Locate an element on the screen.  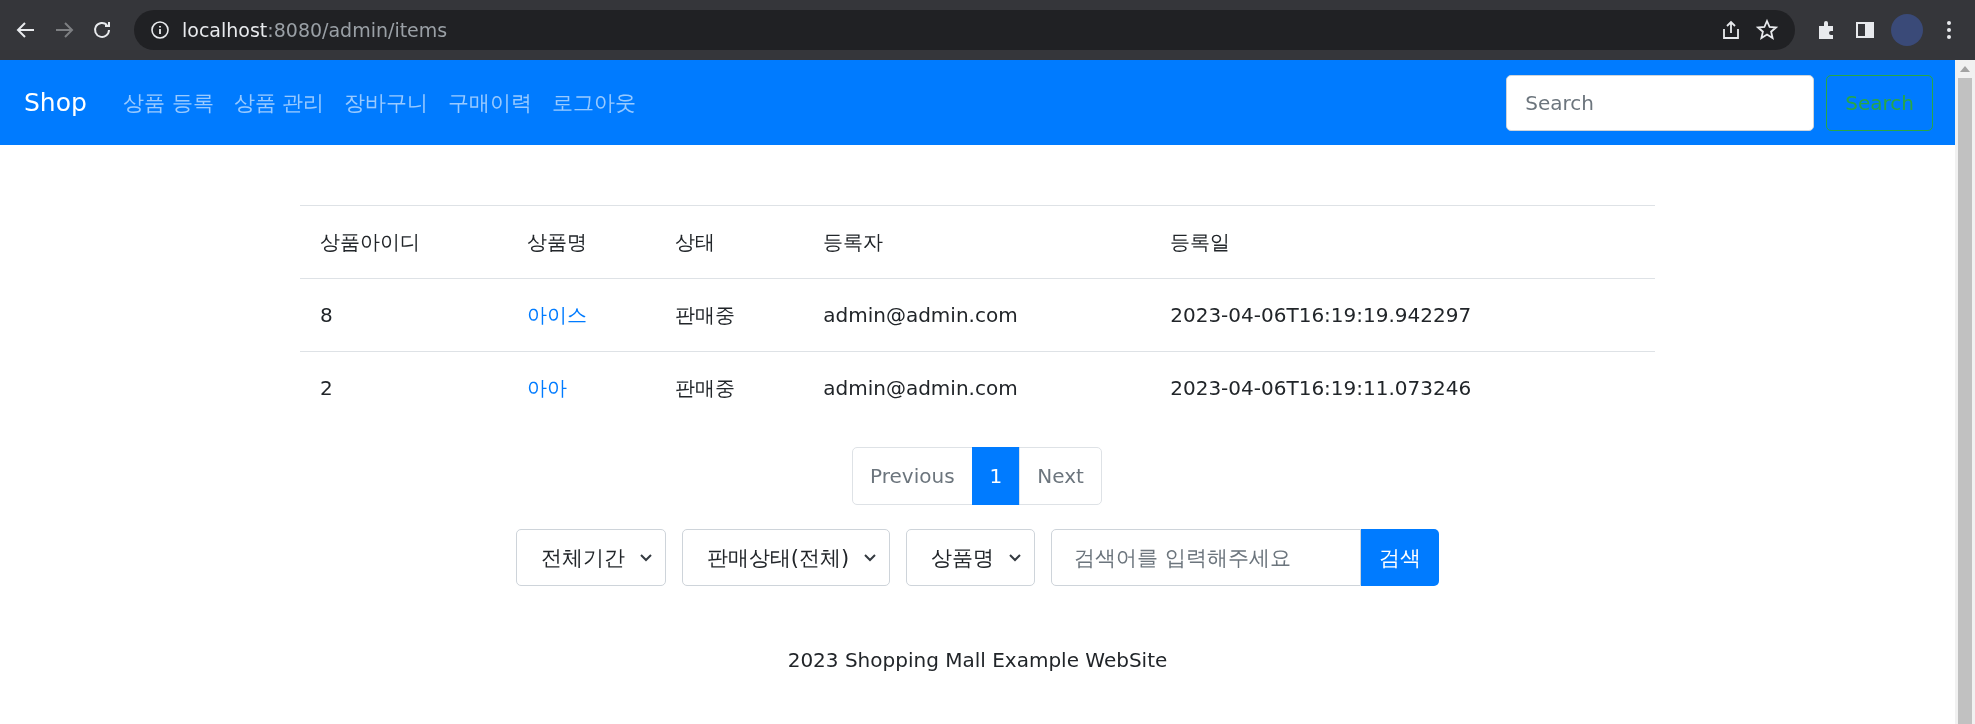
filter-select: 전체기간 is located at coordinates (590, 557).